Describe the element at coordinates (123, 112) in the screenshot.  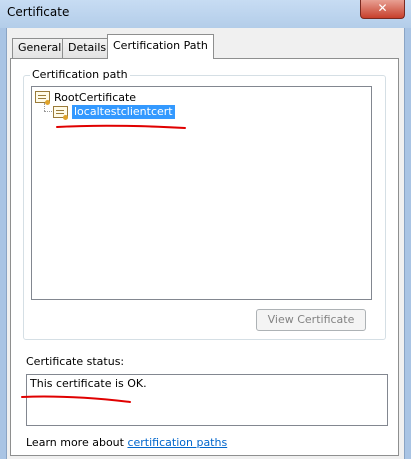
I see `tree-item-label: localtestclientcert` at that location.